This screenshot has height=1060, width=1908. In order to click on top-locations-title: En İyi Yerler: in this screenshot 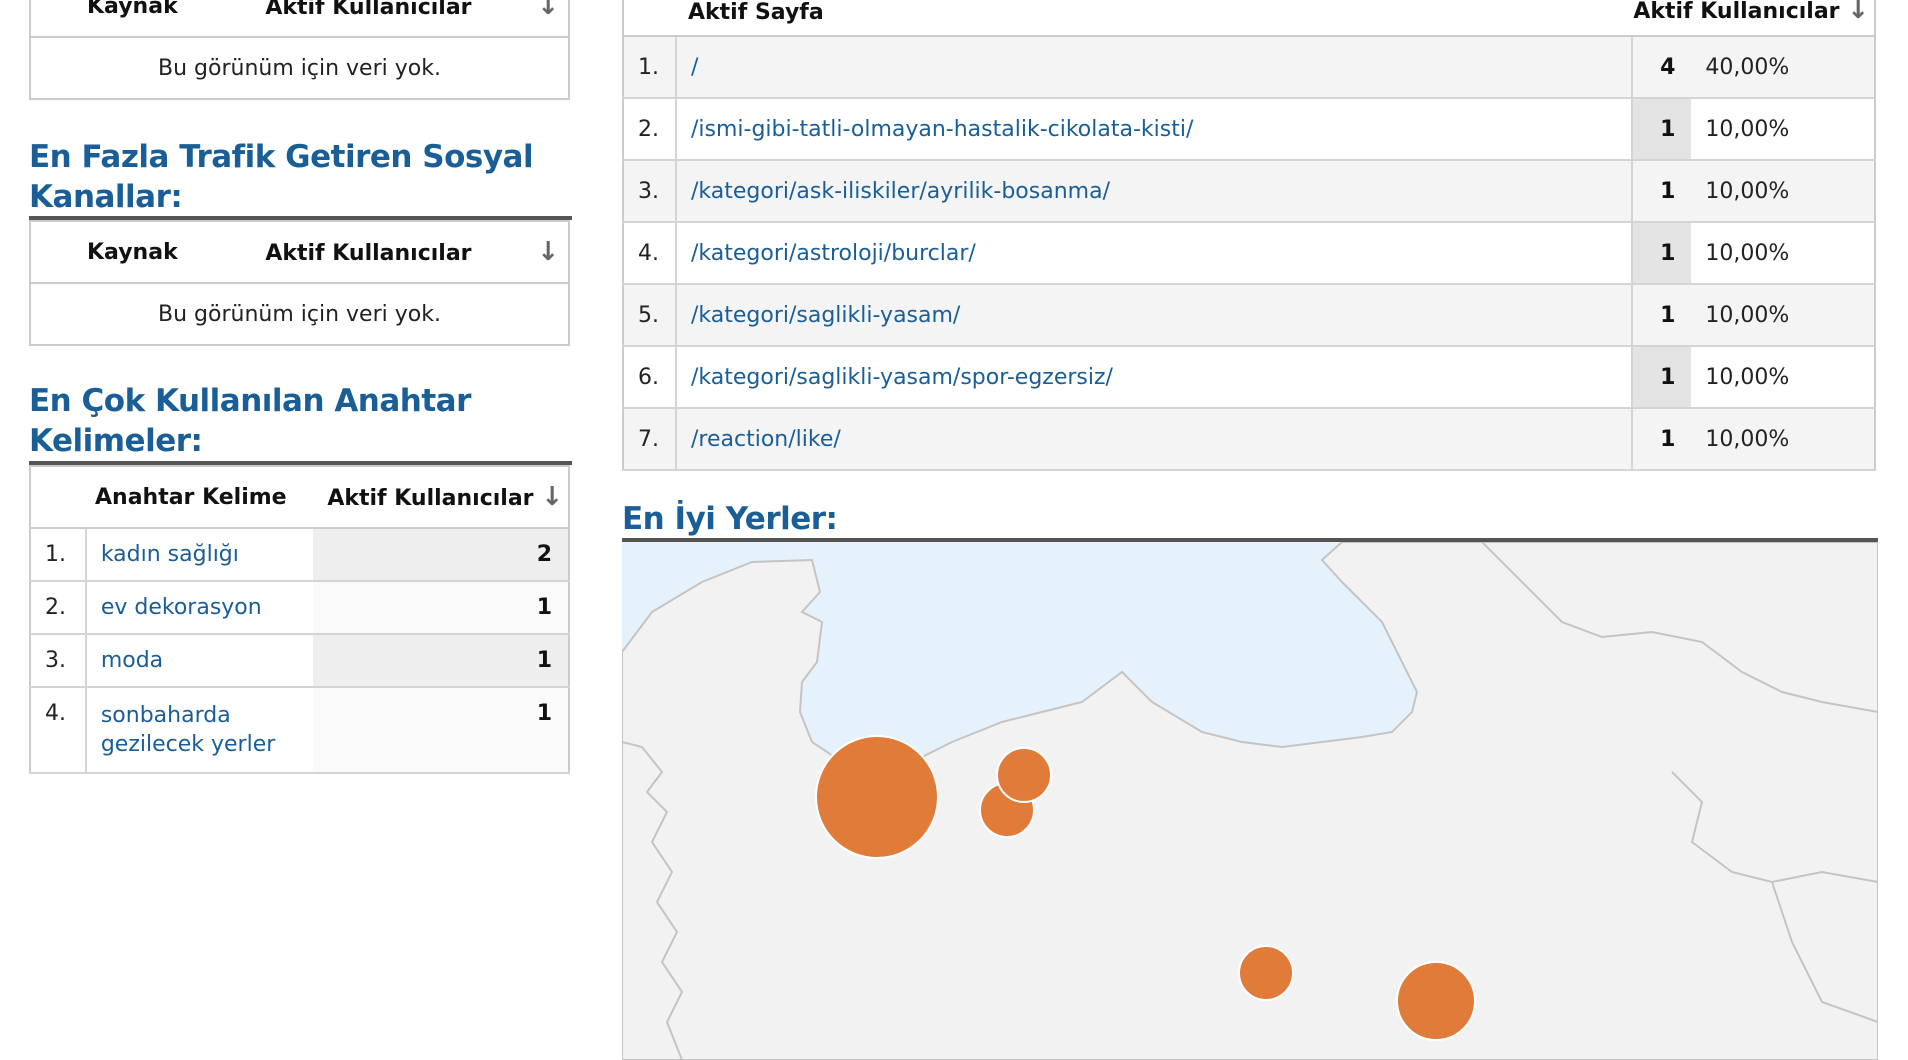, I will do `click(730, 519)`.